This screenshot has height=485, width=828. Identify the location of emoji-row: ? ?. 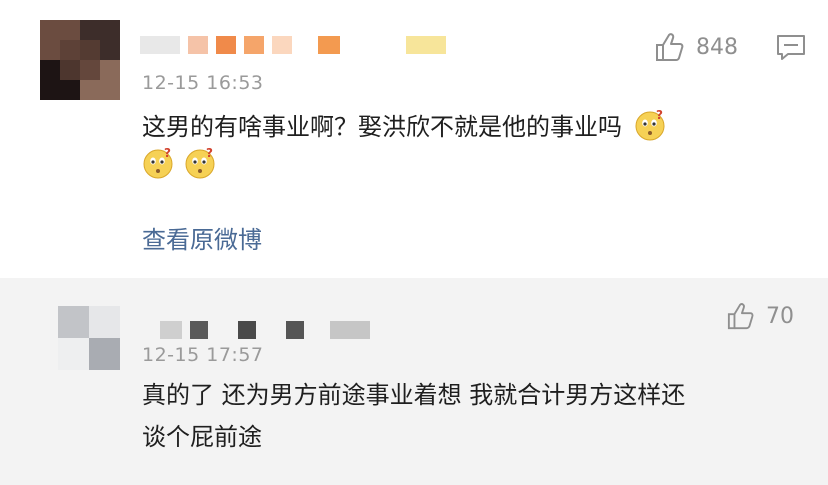
(179, 164).